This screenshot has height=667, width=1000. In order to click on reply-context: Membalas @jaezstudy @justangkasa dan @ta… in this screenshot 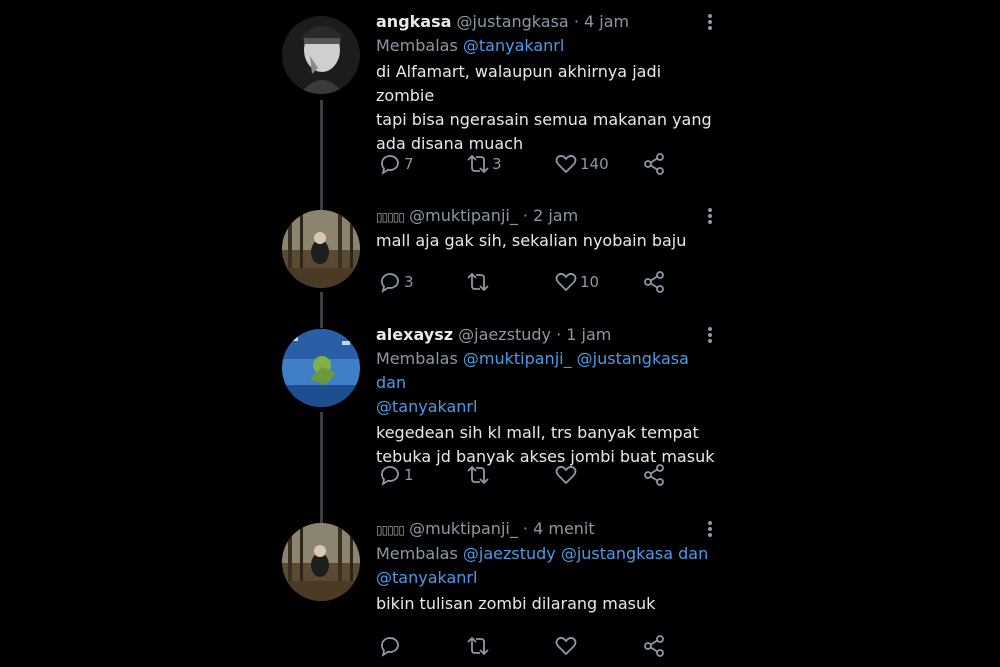, I will do `click(549, 566)`.